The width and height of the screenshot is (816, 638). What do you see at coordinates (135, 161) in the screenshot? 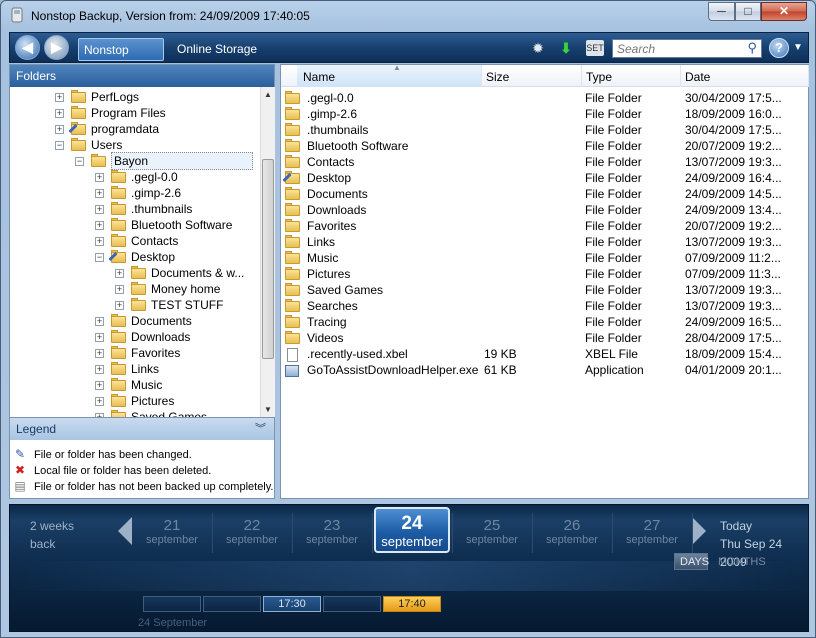
I see `tree-item: − Bayon` at bounding box center [135, 161].